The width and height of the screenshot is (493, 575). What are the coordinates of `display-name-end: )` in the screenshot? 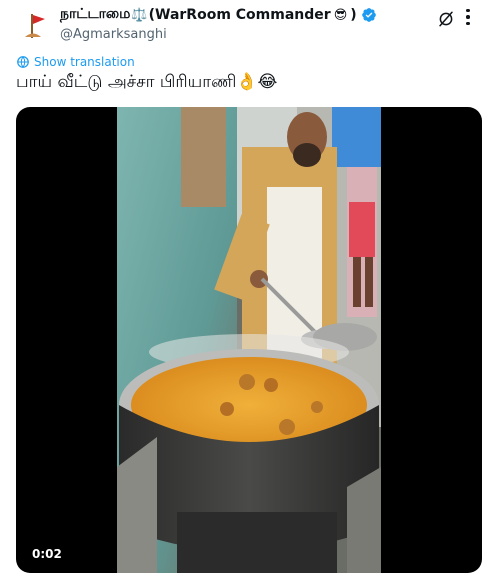 It's located at (353, 15).